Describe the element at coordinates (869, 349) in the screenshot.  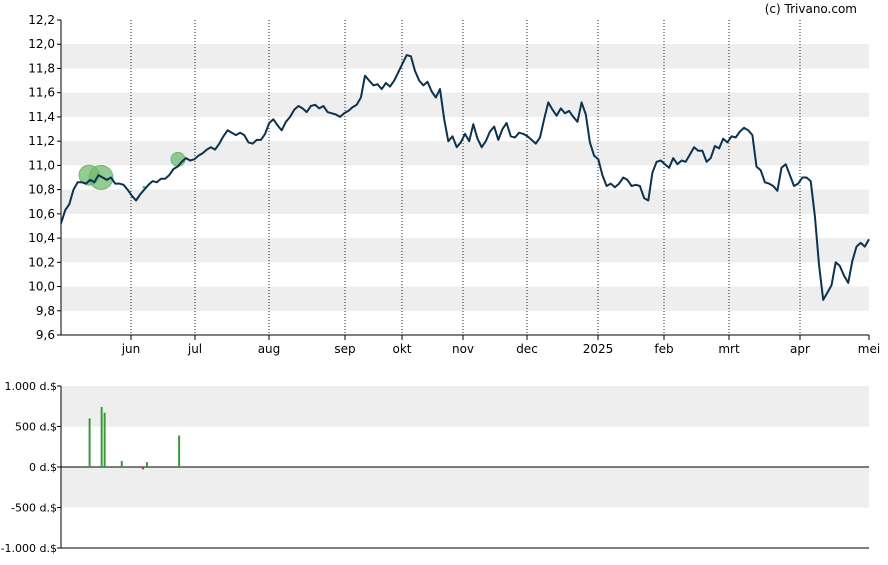
I see `month-tick-label: mei` at that location.